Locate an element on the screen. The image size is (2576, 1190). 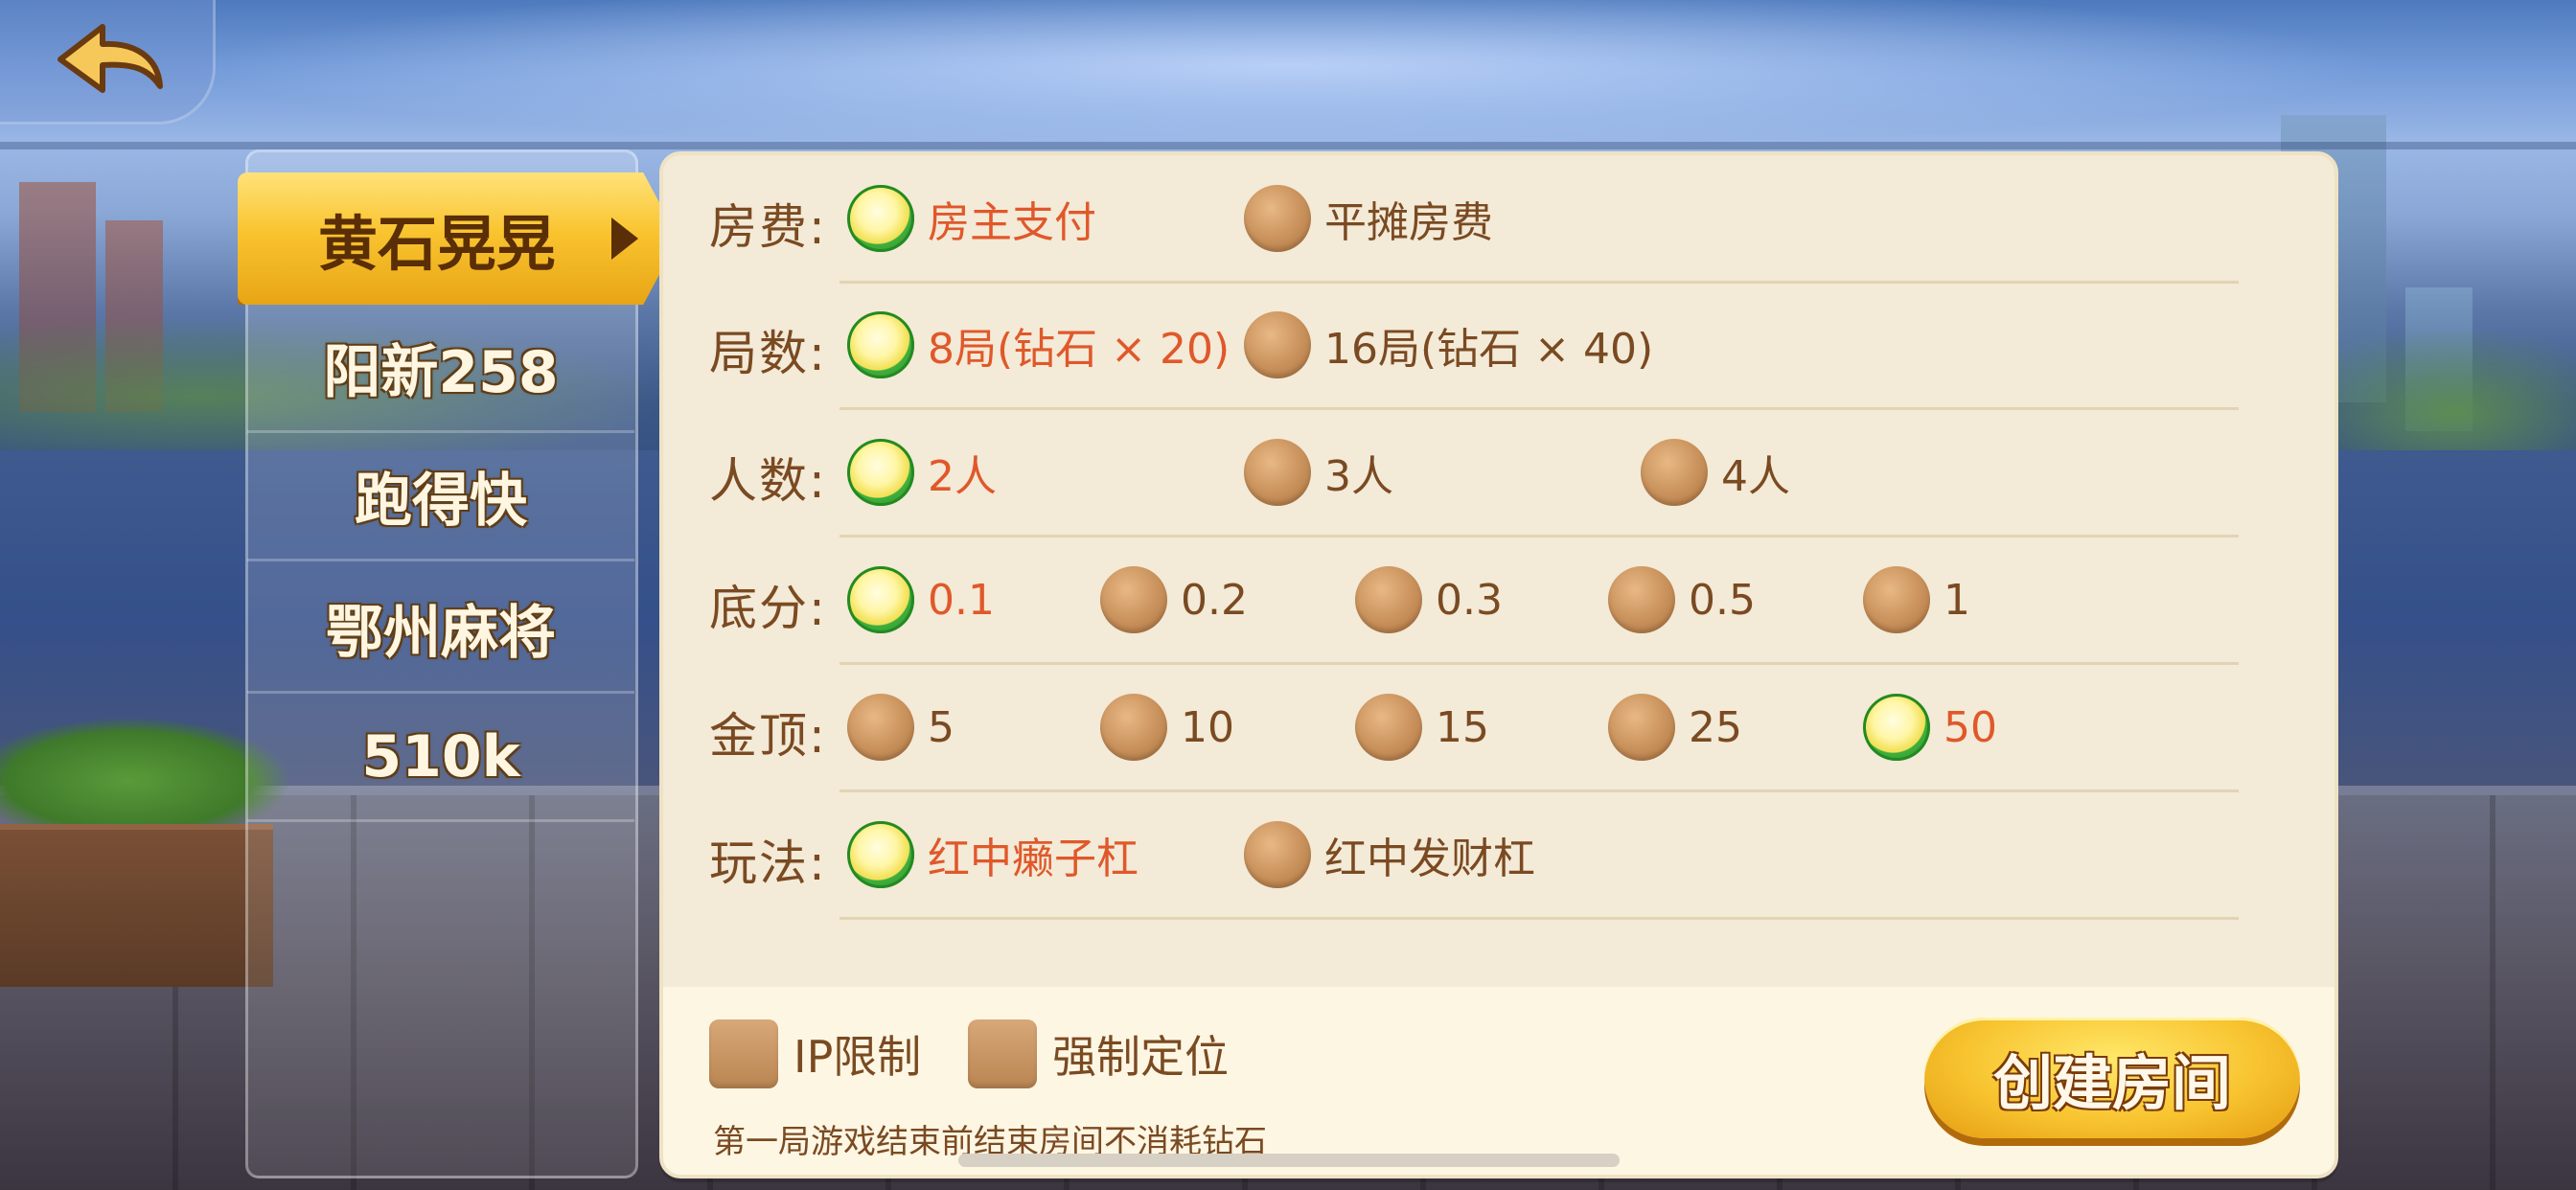
home-indicator is located at coordinates (1289, 1161).